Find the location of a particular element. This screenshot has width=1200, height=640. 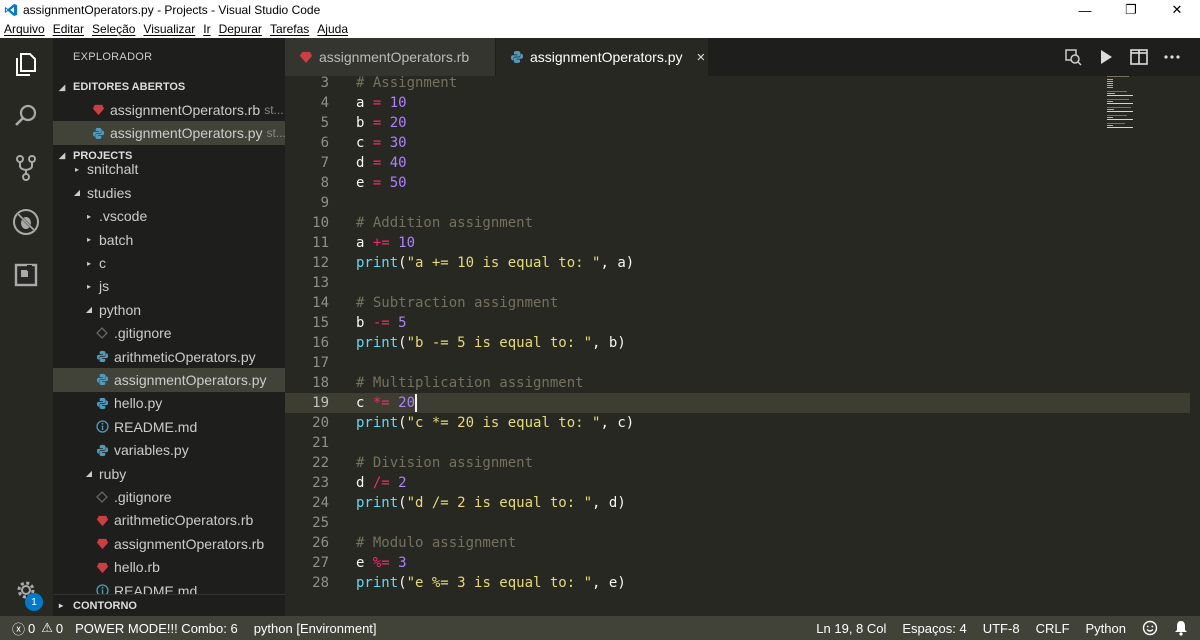

folder-item: ▸ .vscode is located at coordinates (169, 216).